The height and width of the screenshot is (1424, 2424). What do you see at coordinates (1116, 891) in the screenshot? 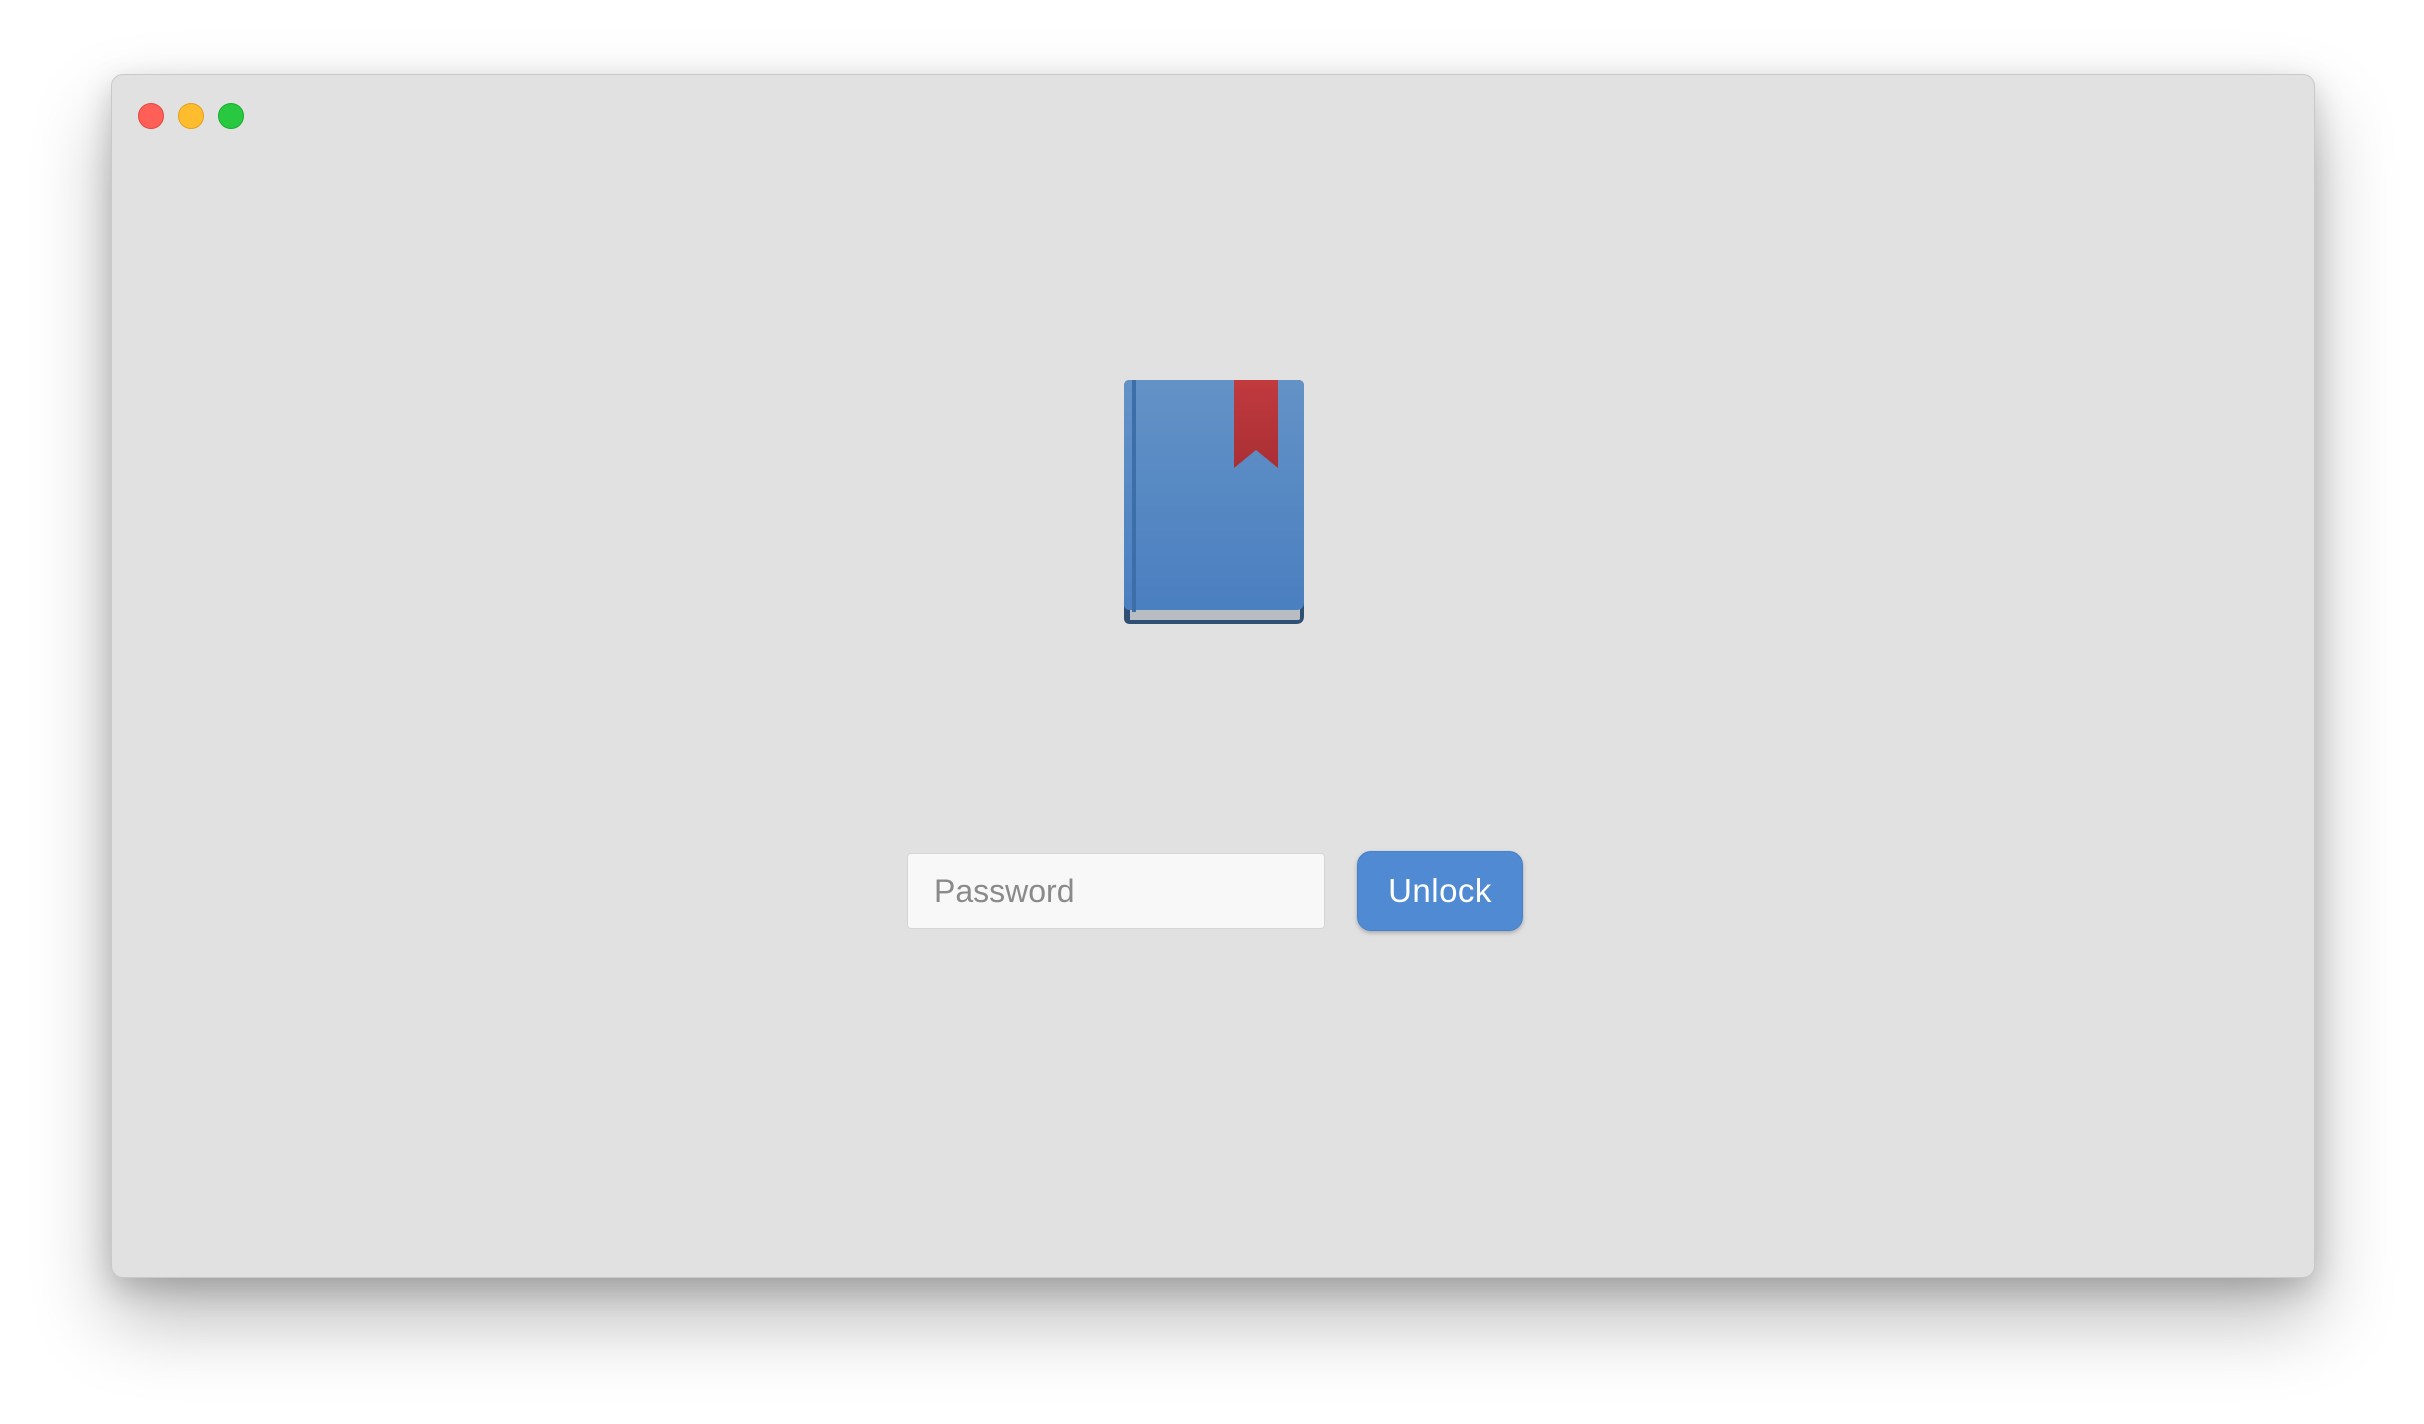
I see `password-input` at bounding box center [1116, 891].